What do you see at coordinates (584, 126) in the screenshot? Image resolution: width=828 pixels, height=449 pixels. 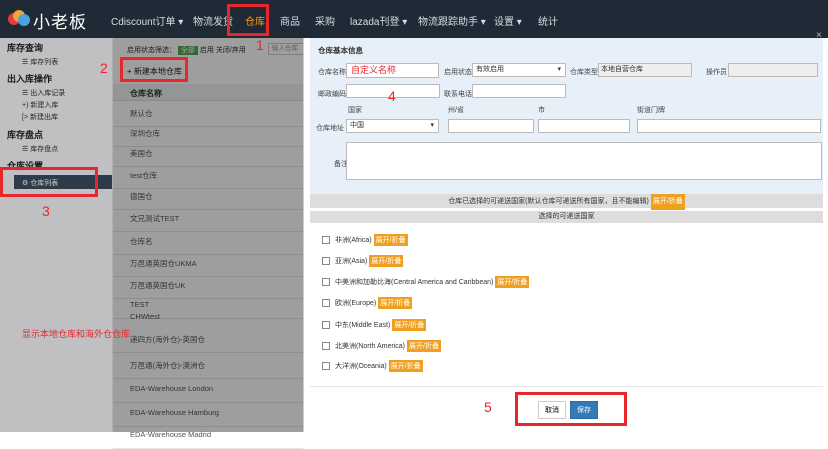 I see `city-input` at bounding box center [584, 126].